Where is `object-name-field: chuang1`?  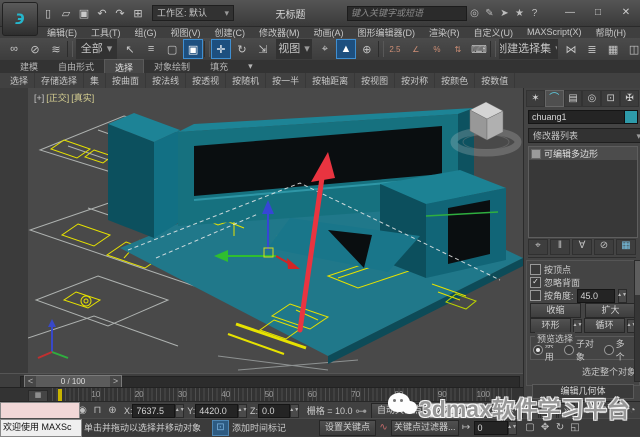
object-name-field: chuang1 is located at coordinates (578, 117).